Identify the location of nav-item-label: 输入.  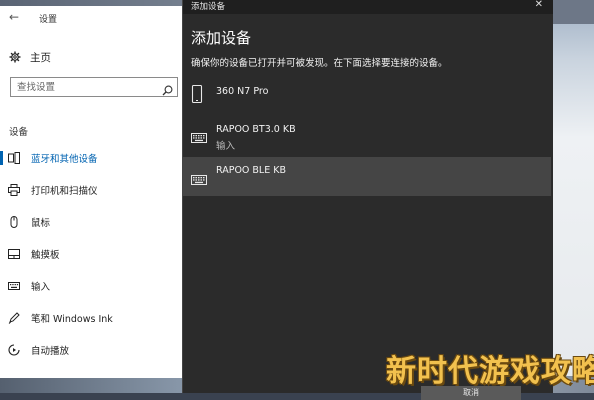
(41, 287).